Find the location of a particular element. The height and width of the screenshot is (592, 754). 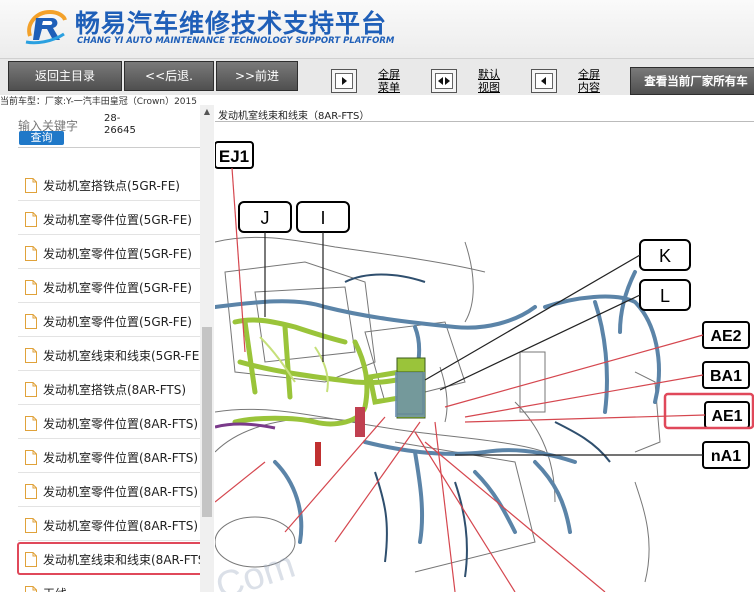

svg-text: L is located at coordinates (665, 296).